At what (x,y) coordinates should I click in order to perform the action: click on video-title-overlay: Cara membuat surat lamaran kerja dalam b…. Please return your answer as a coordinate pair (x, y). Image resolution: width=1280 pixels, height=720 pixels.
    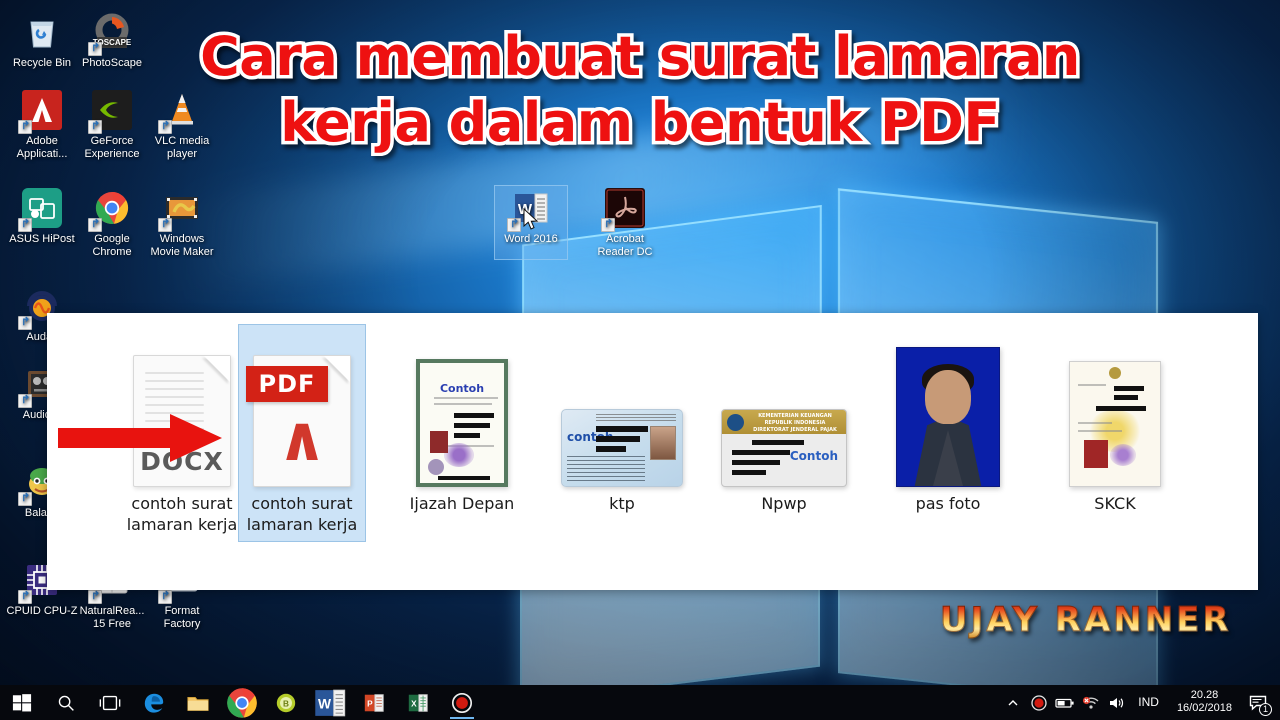
    Looking at the image, I should click on (640, 90).